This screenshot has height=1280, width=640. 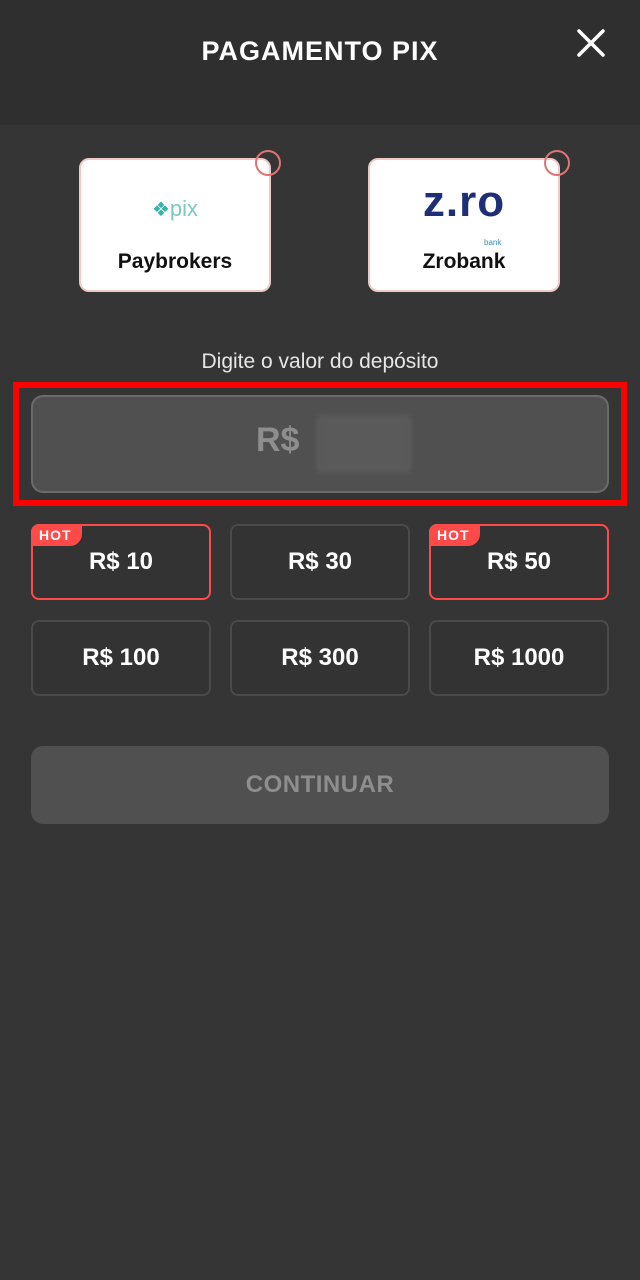 I want to click on page-title: PAGAMENTO PIX, so click(x=320, y=51).